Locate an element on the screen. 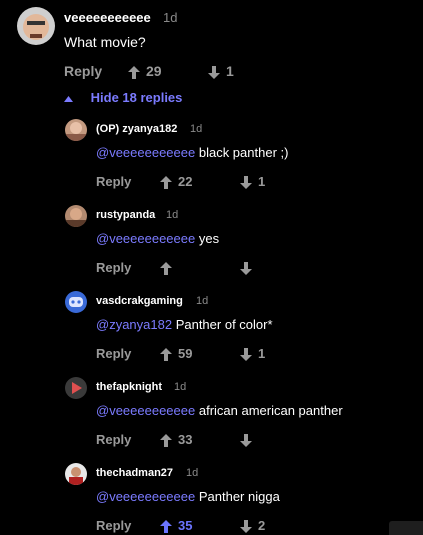  corner-panel is located at coordinates (406, 528).